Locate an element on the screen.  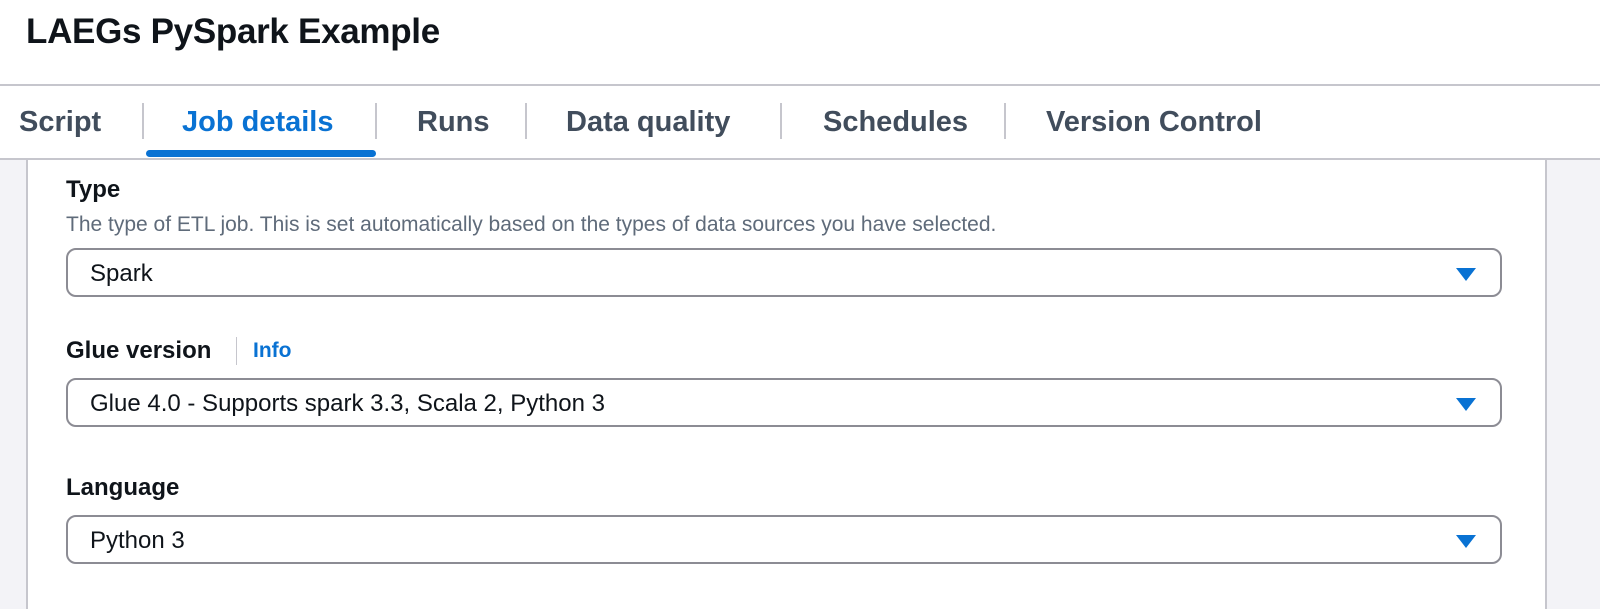
tab-data-quality: Data quality is located at coordinates (648, 122).